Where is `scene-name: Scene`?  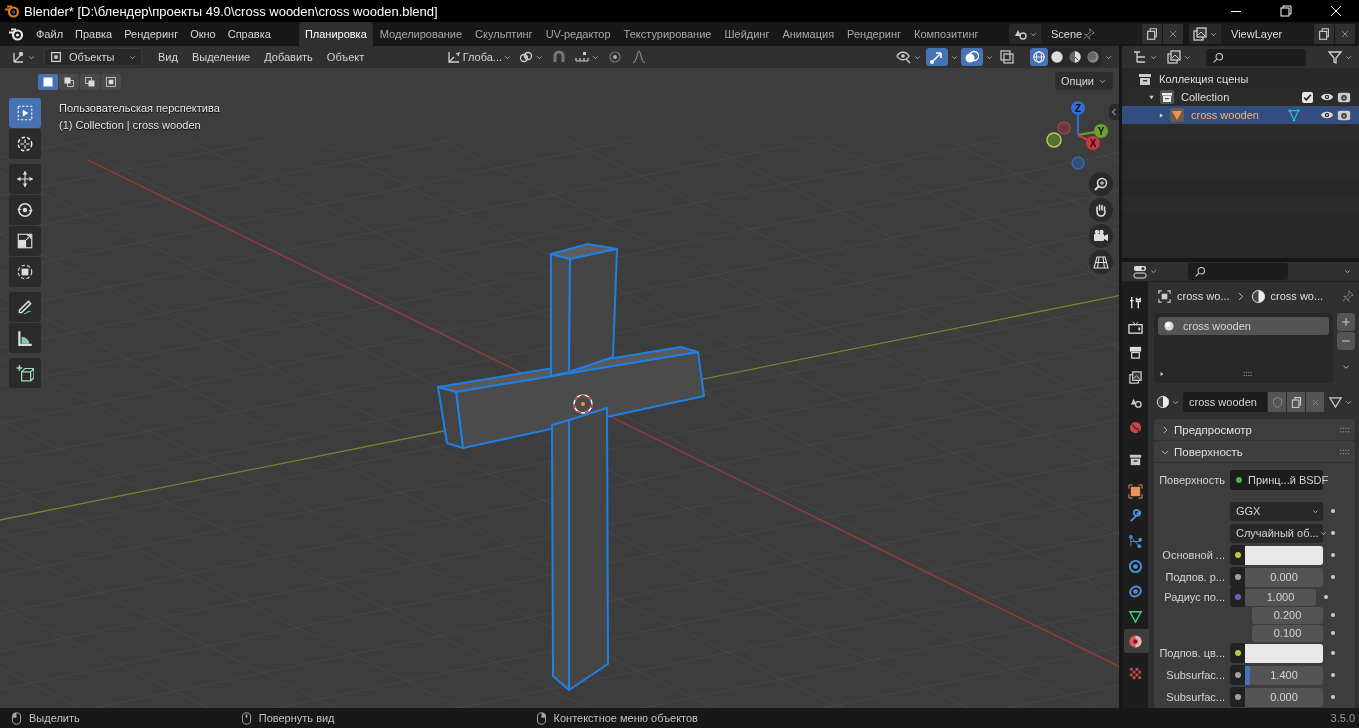
scene-name: Scene is located at coordinates (1067, 34).